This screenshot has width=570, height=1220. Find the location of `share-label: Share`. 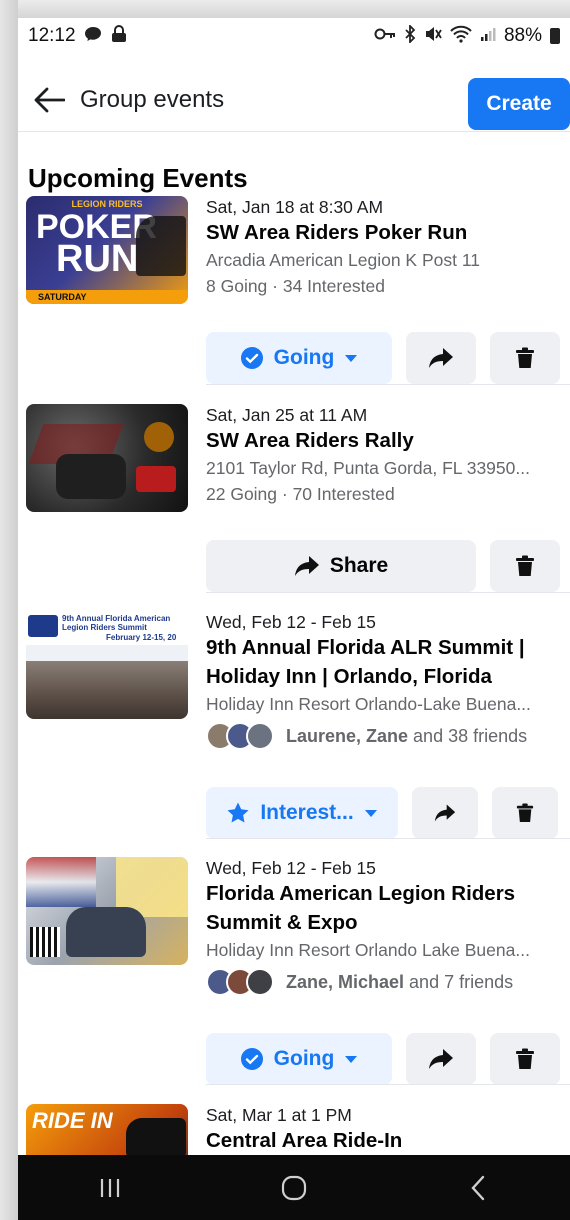

share-label: Share is located at coordinates (359, 565).